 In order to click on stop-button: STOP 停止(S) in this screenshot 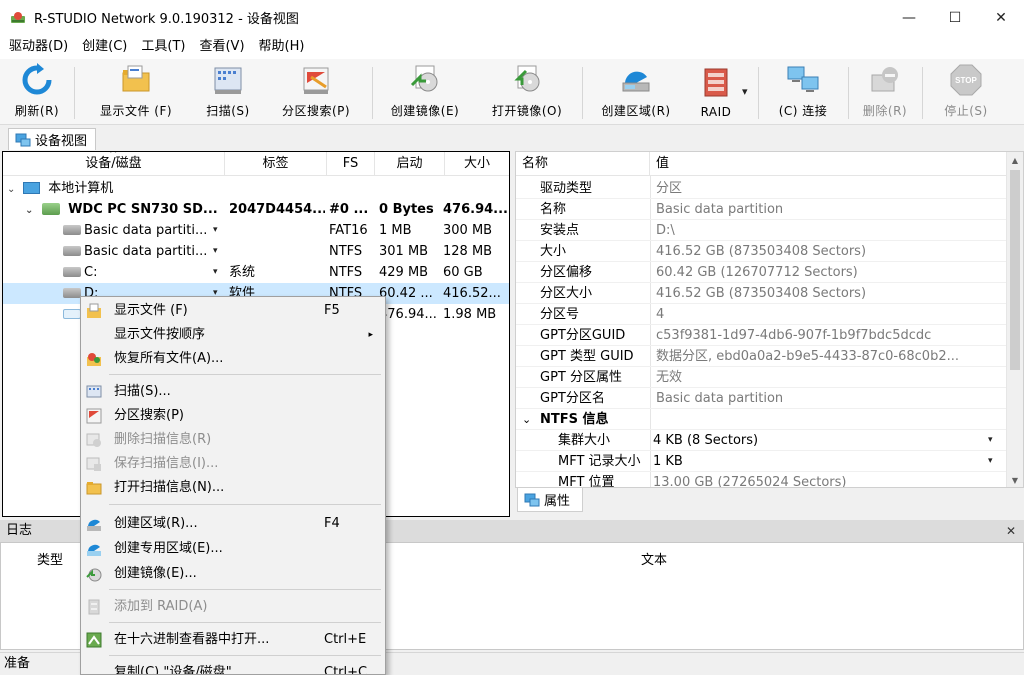, I will do `click(966, 93)`.